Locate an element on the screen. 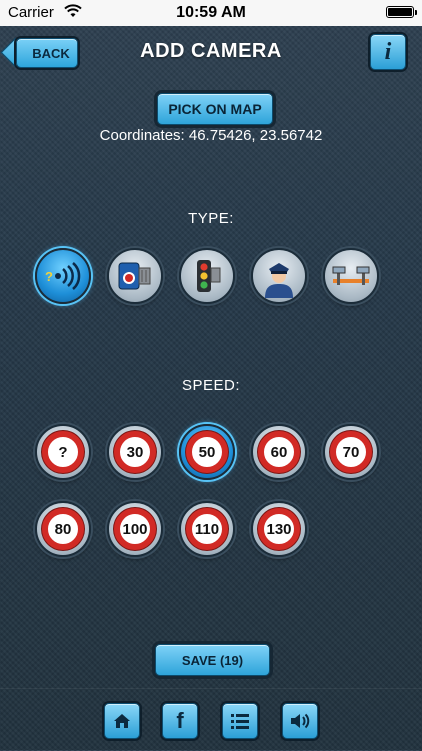  speed-button-130: 130 is located at coordinates (279, 529).